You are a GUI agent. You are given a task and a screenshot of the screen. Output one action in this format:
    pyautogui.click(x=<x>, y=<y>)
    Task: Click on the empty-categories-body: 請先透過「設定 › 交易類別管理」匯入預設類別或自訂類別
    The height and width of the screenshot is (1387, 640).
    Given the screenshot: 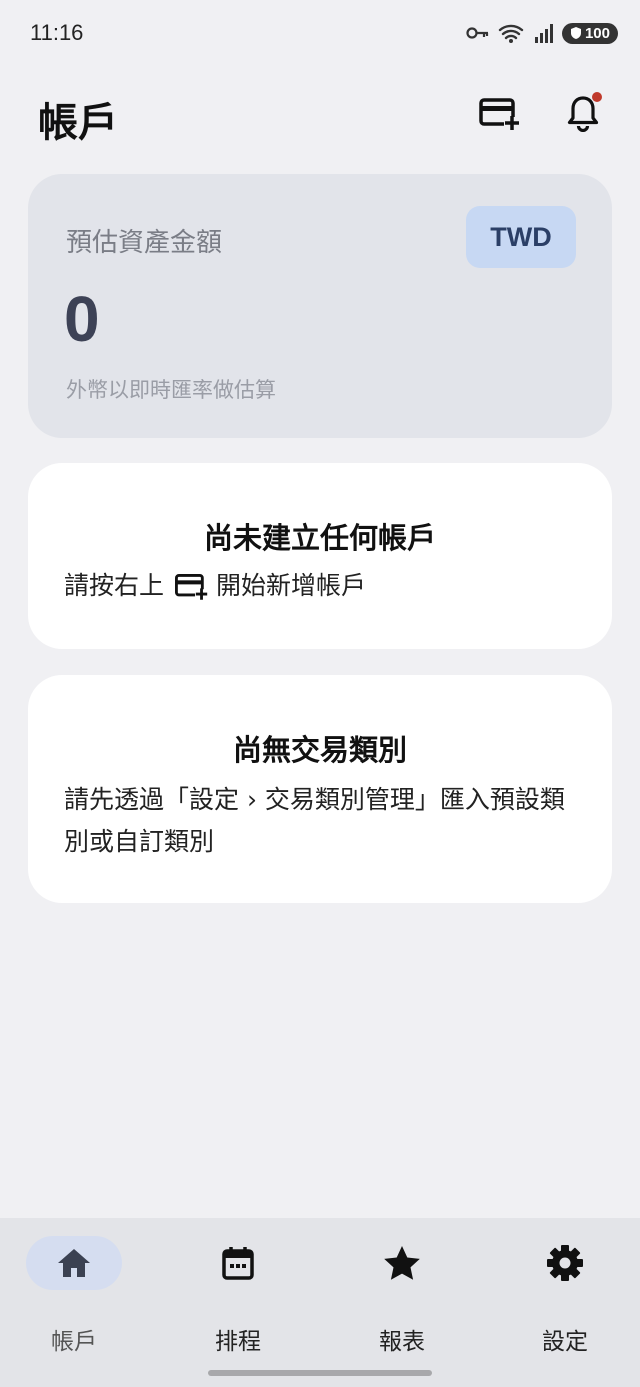 What is the action you would take?
    pyautogui.click(x=314, y=820)
    